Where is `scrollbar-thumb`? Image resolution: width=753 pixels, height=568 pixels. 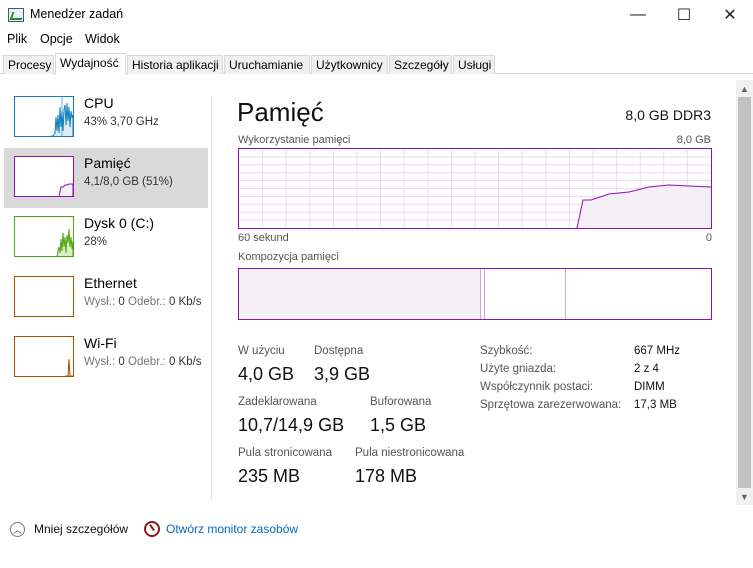
scrollbar-thumb is located at coordinates (744, 292).